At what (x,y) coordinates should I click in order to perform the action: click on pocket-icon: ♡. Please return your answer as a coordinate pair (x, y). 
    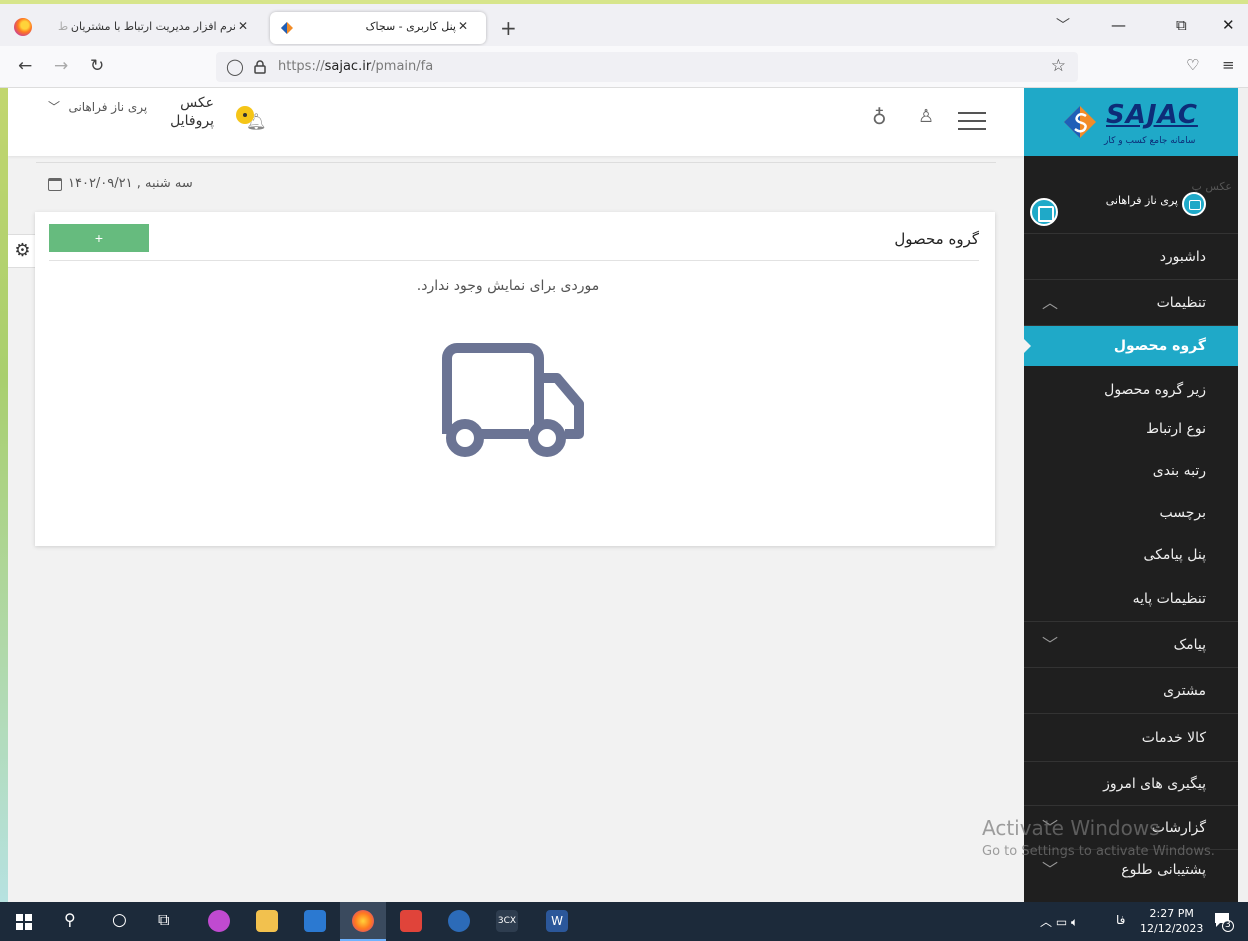
    Looking at the image, I should click on (1192, 65).